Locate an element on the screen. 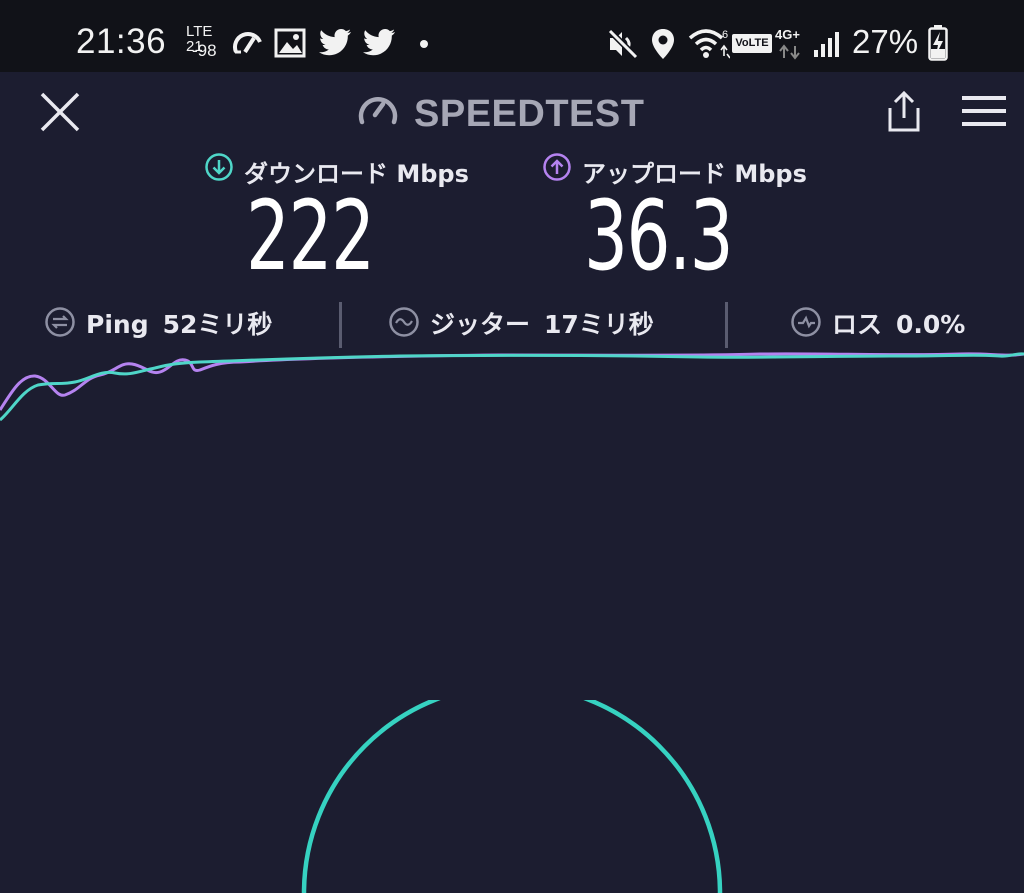  speed-graph is located at coordinates (512, 387).